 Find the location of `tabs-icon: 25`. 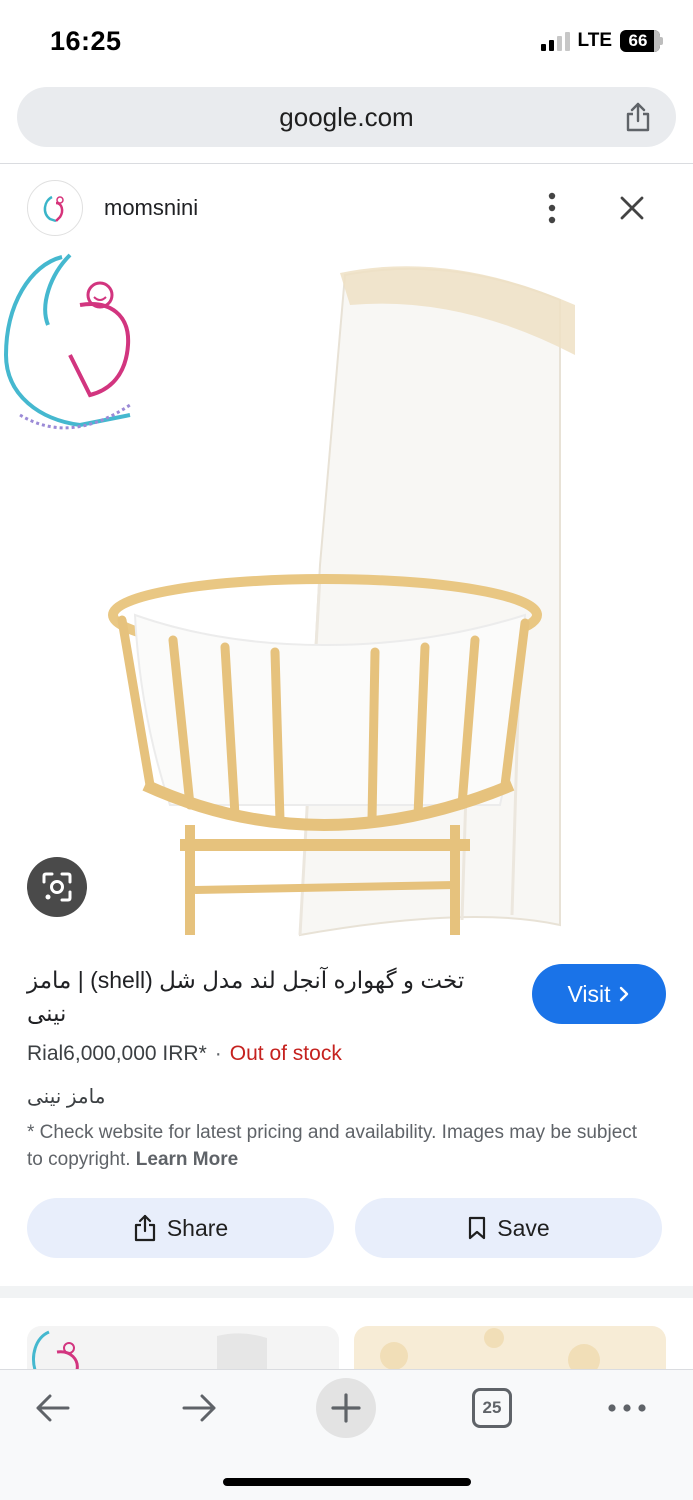

tabs-icon: 25 is located at coordinates (492, 1408).